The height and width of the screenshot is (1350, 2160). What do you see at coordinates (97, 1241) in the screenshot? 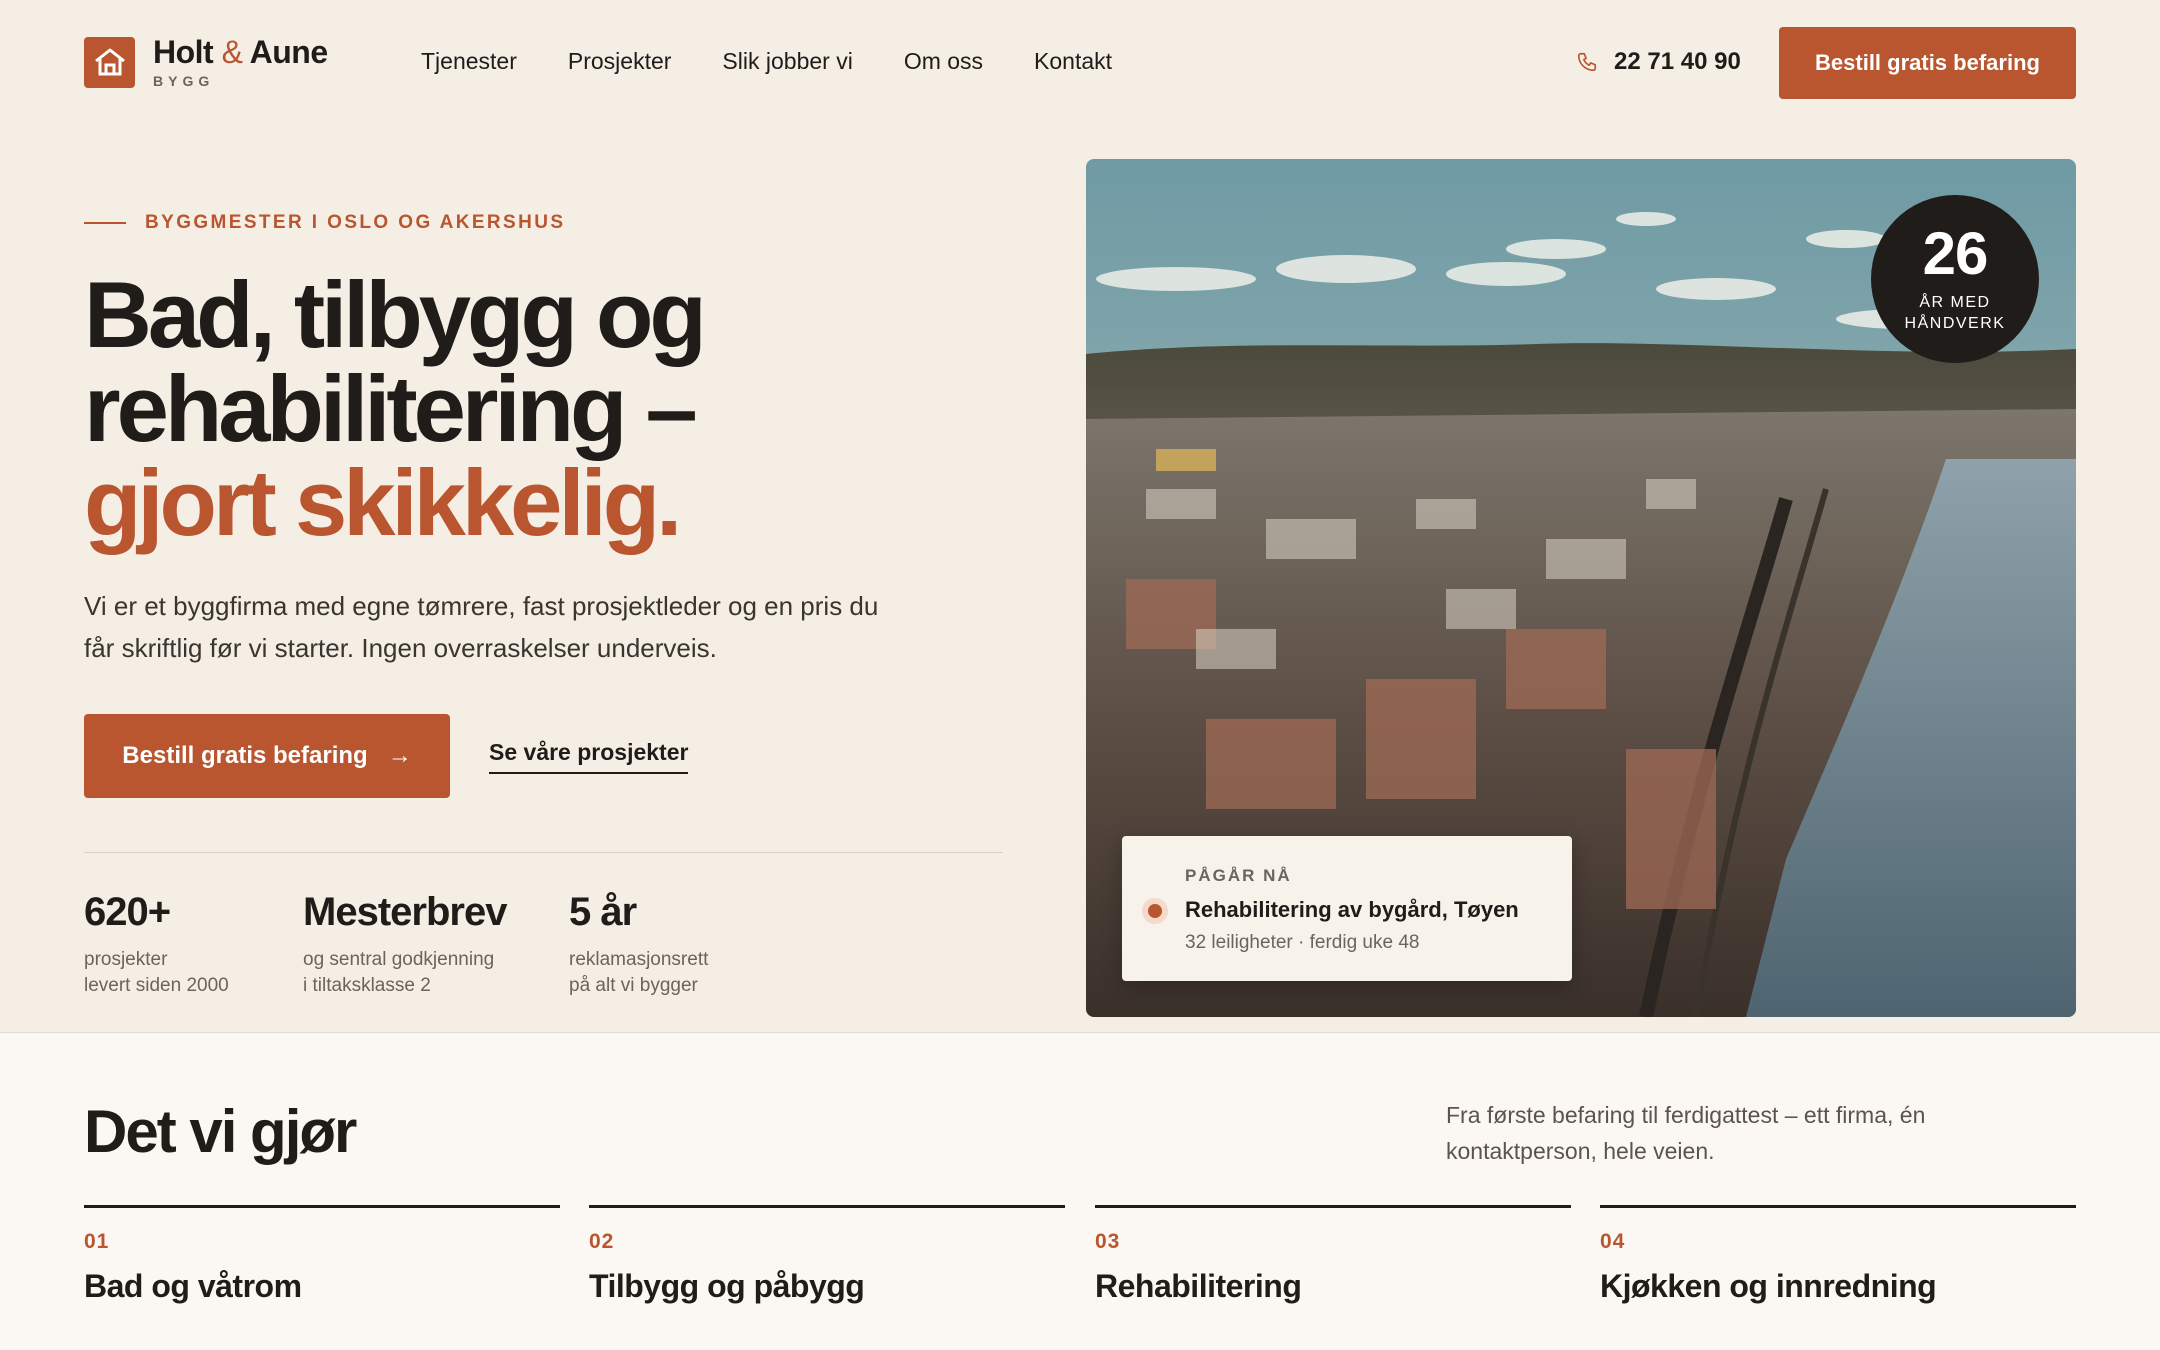
I see `service-number: 01` at bounding box center [97, 1241].